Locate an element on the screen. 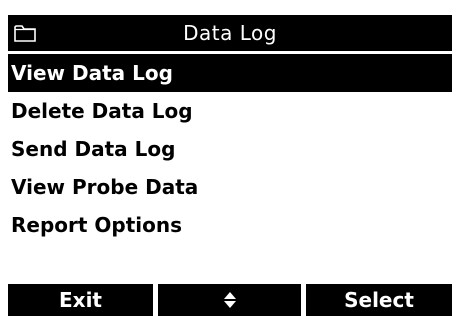 The width and height of the screenshot is (462, 316). menu-item-send-data-log: Send Data Log is located at coordinates (230, 149).